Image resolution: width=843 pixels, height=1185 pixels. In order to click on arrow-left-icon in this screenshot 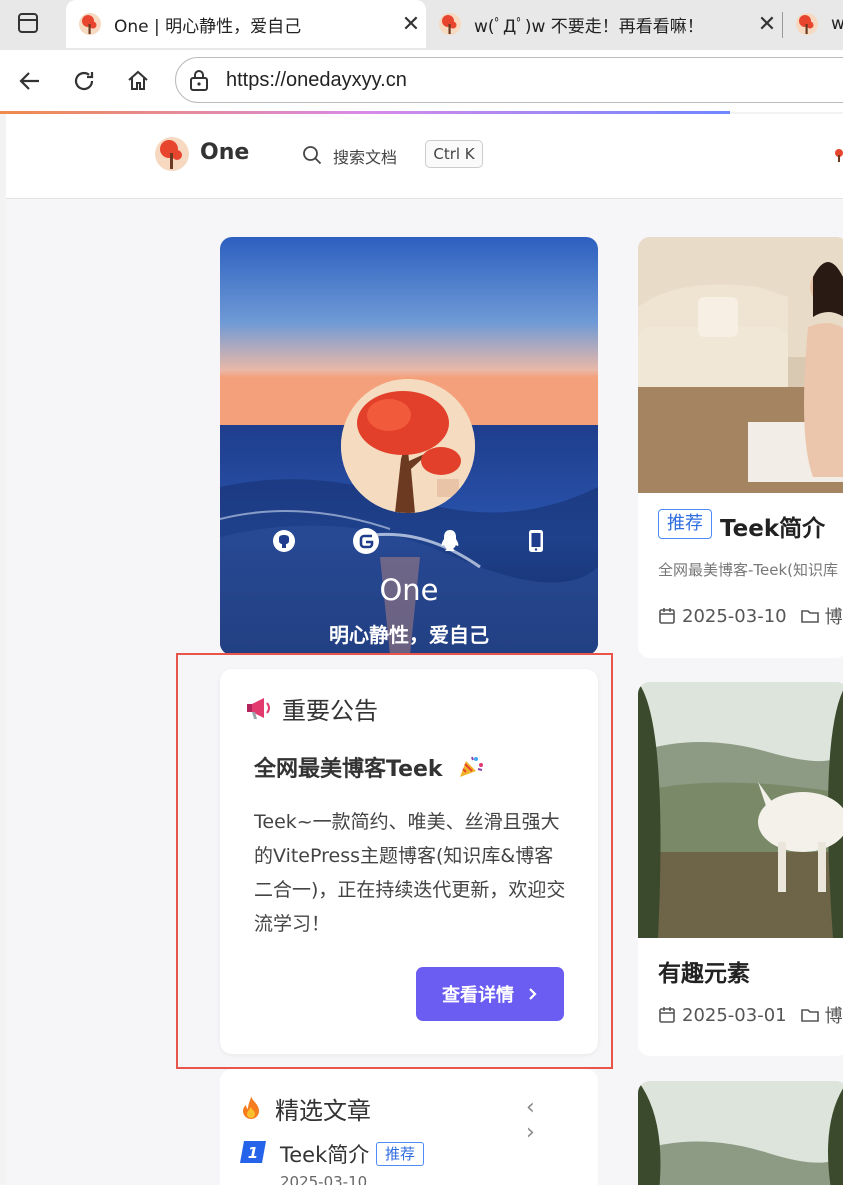, I will do `click(29, 81)`.